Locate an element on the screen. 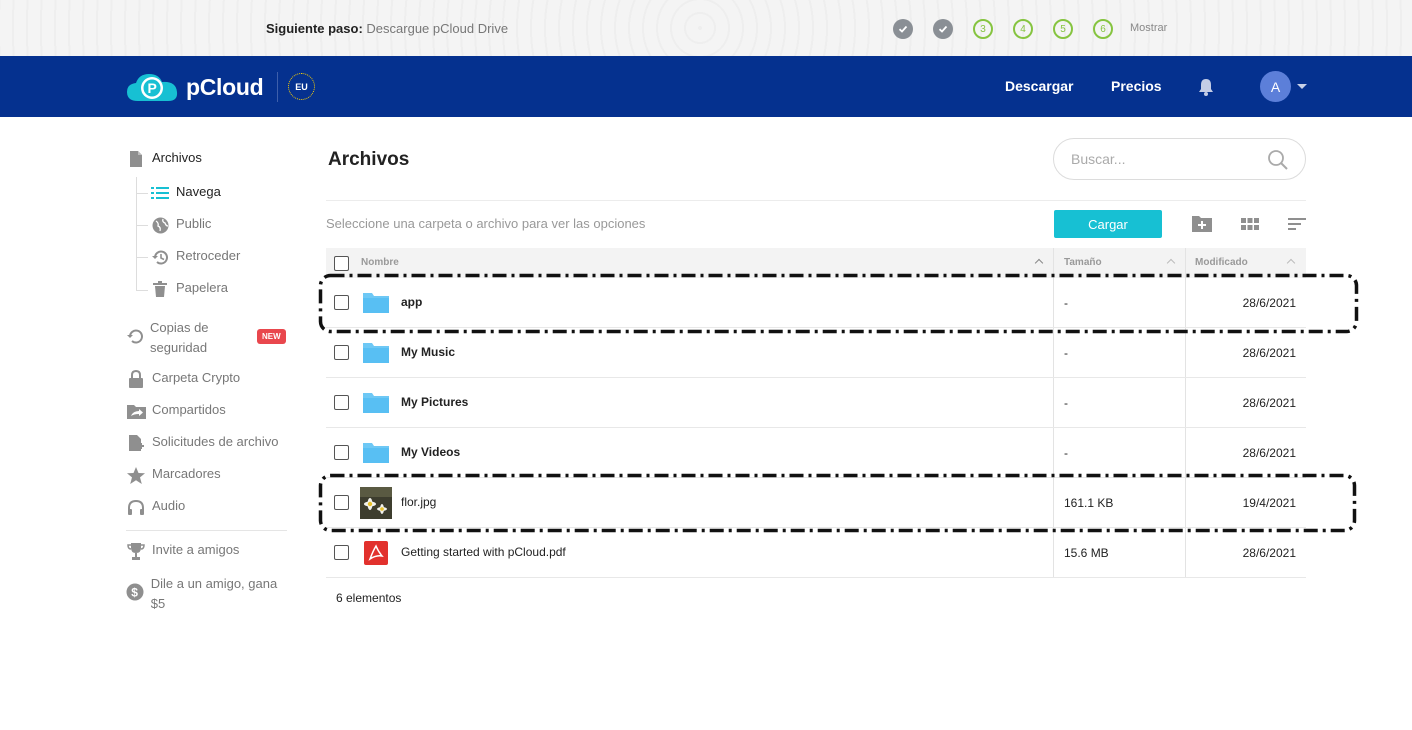 Image resolution: width=1412 pixels, height=730 pixels. sidebar-item-audio: Audio is located at coordinates (155, 507).